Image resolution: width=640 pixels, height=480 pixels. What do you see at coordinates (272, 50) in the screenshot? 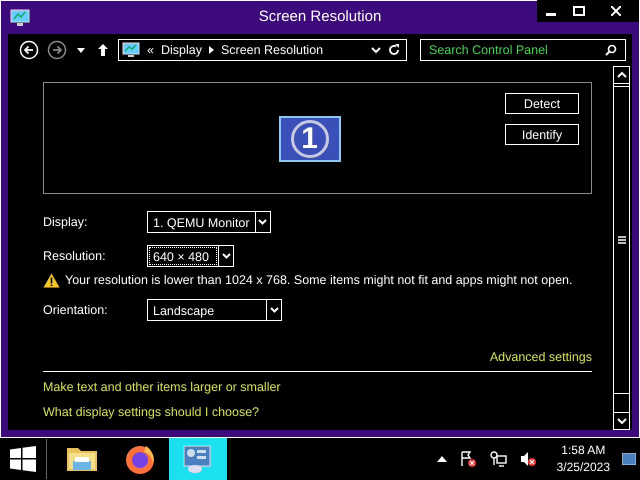
I see `breadcrumb-item: Screen Resolution` at bounding box center [272, 50].